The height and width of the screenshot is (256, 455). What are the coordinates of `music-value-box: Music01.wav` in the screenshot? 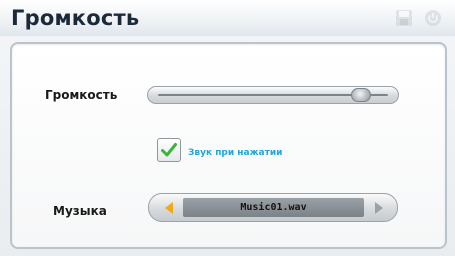 It's located at (273, 207).